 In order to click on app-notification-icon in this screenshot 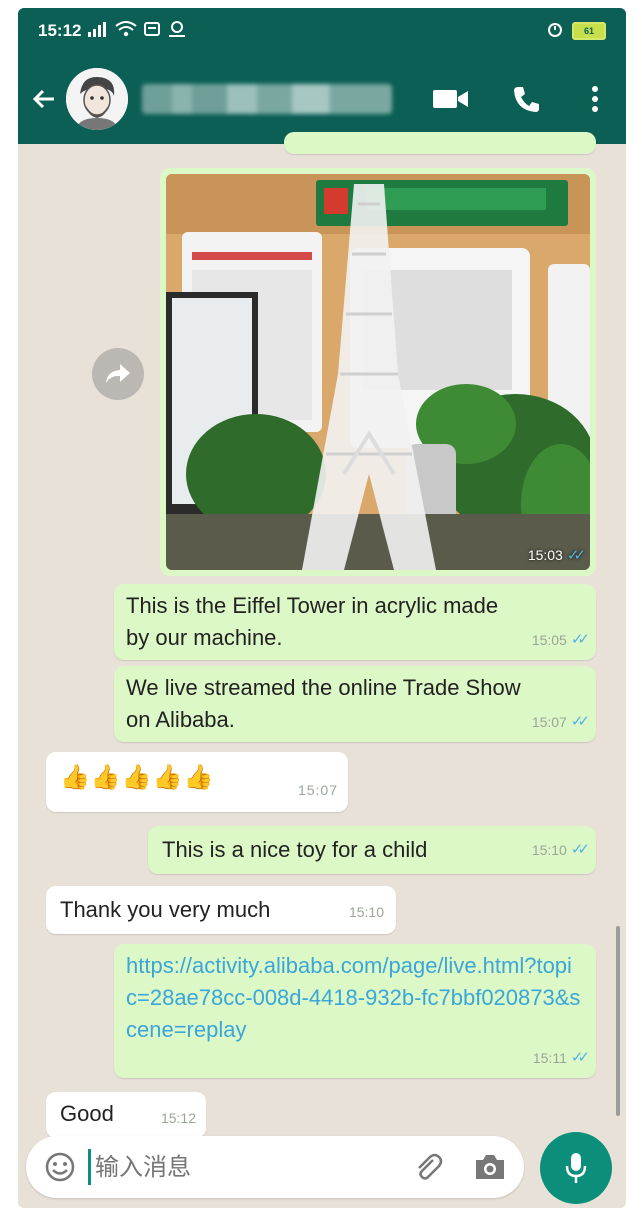, I will do `click(177, 31)`.